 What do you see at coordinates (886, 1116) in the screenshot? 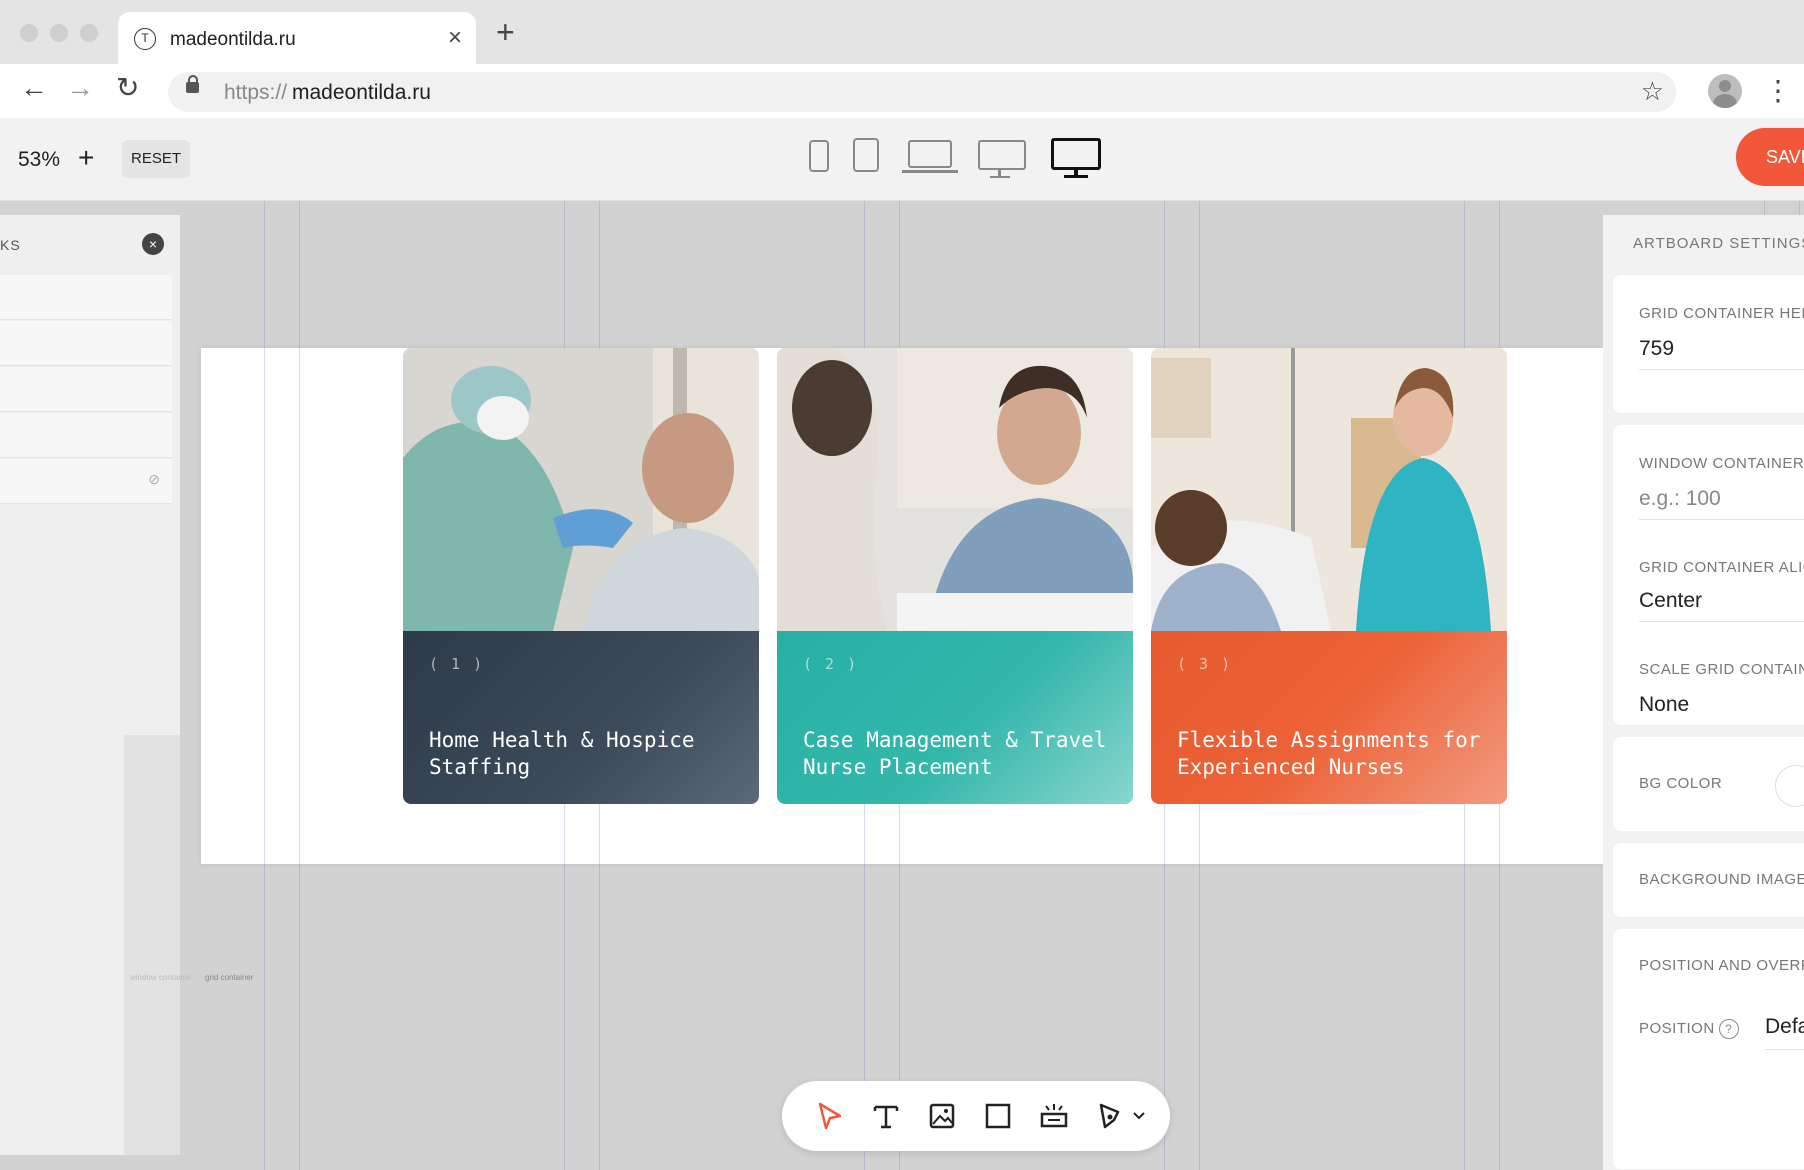
I see `text-icon` at bounding box center [886, 1116].